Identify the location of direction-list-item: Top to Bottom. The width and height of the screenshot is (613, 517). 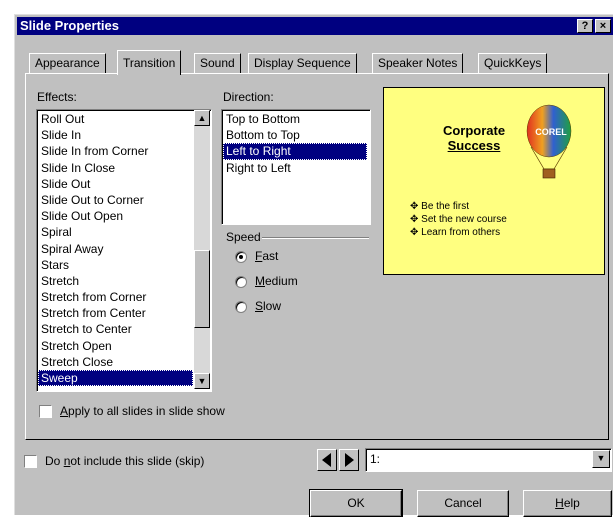
(295, 119).